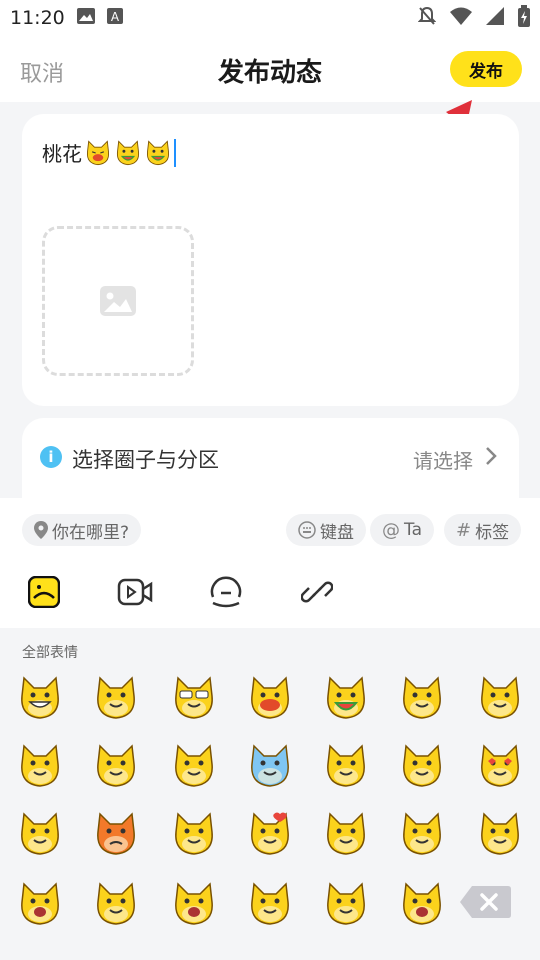 The width and height of the screenshot is (540, 960). Describe the element at coordinates (270, 458) in the screenshot. I see `circle-selector: i 选择圈子与分区 请选择` at that location.